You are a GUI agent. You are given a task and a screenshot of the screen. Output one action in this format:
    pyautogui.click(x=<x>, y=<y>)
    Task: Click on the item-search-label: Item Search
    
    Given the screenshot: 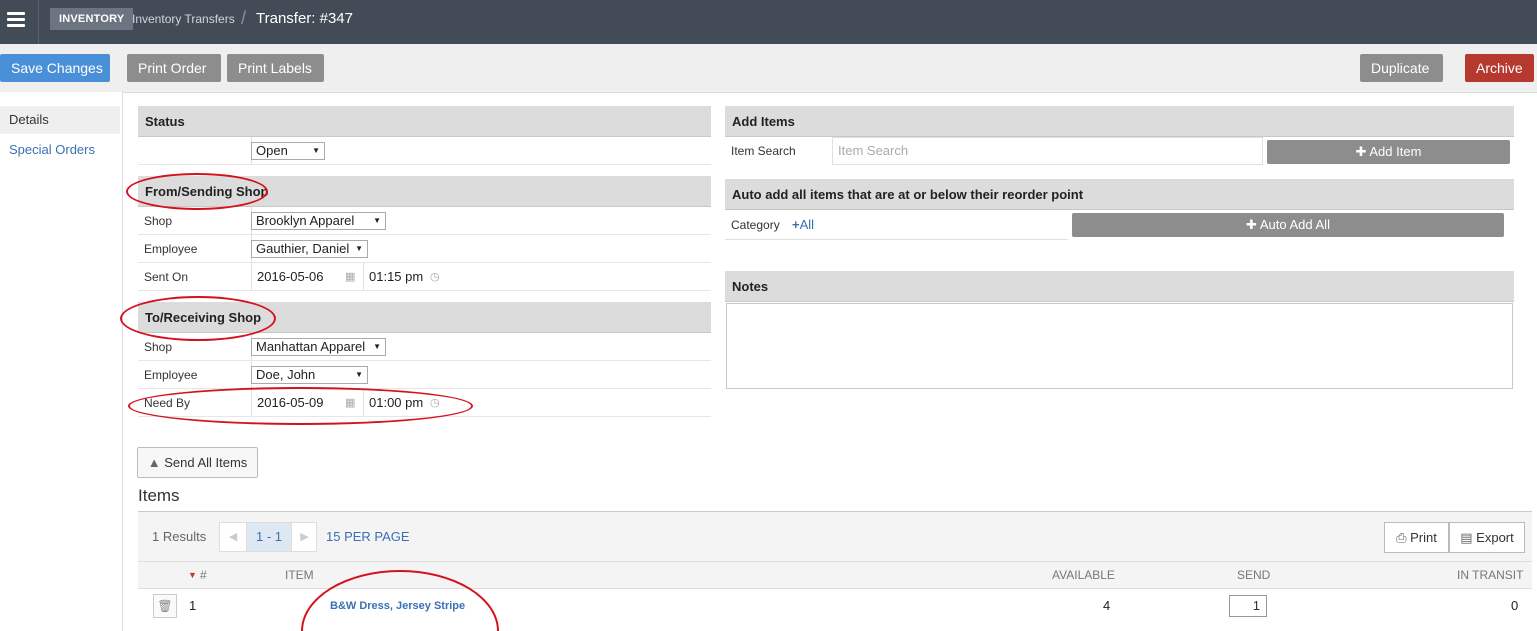 What is the action you would take?
    pyautogui.click(x=763, y=151)
    